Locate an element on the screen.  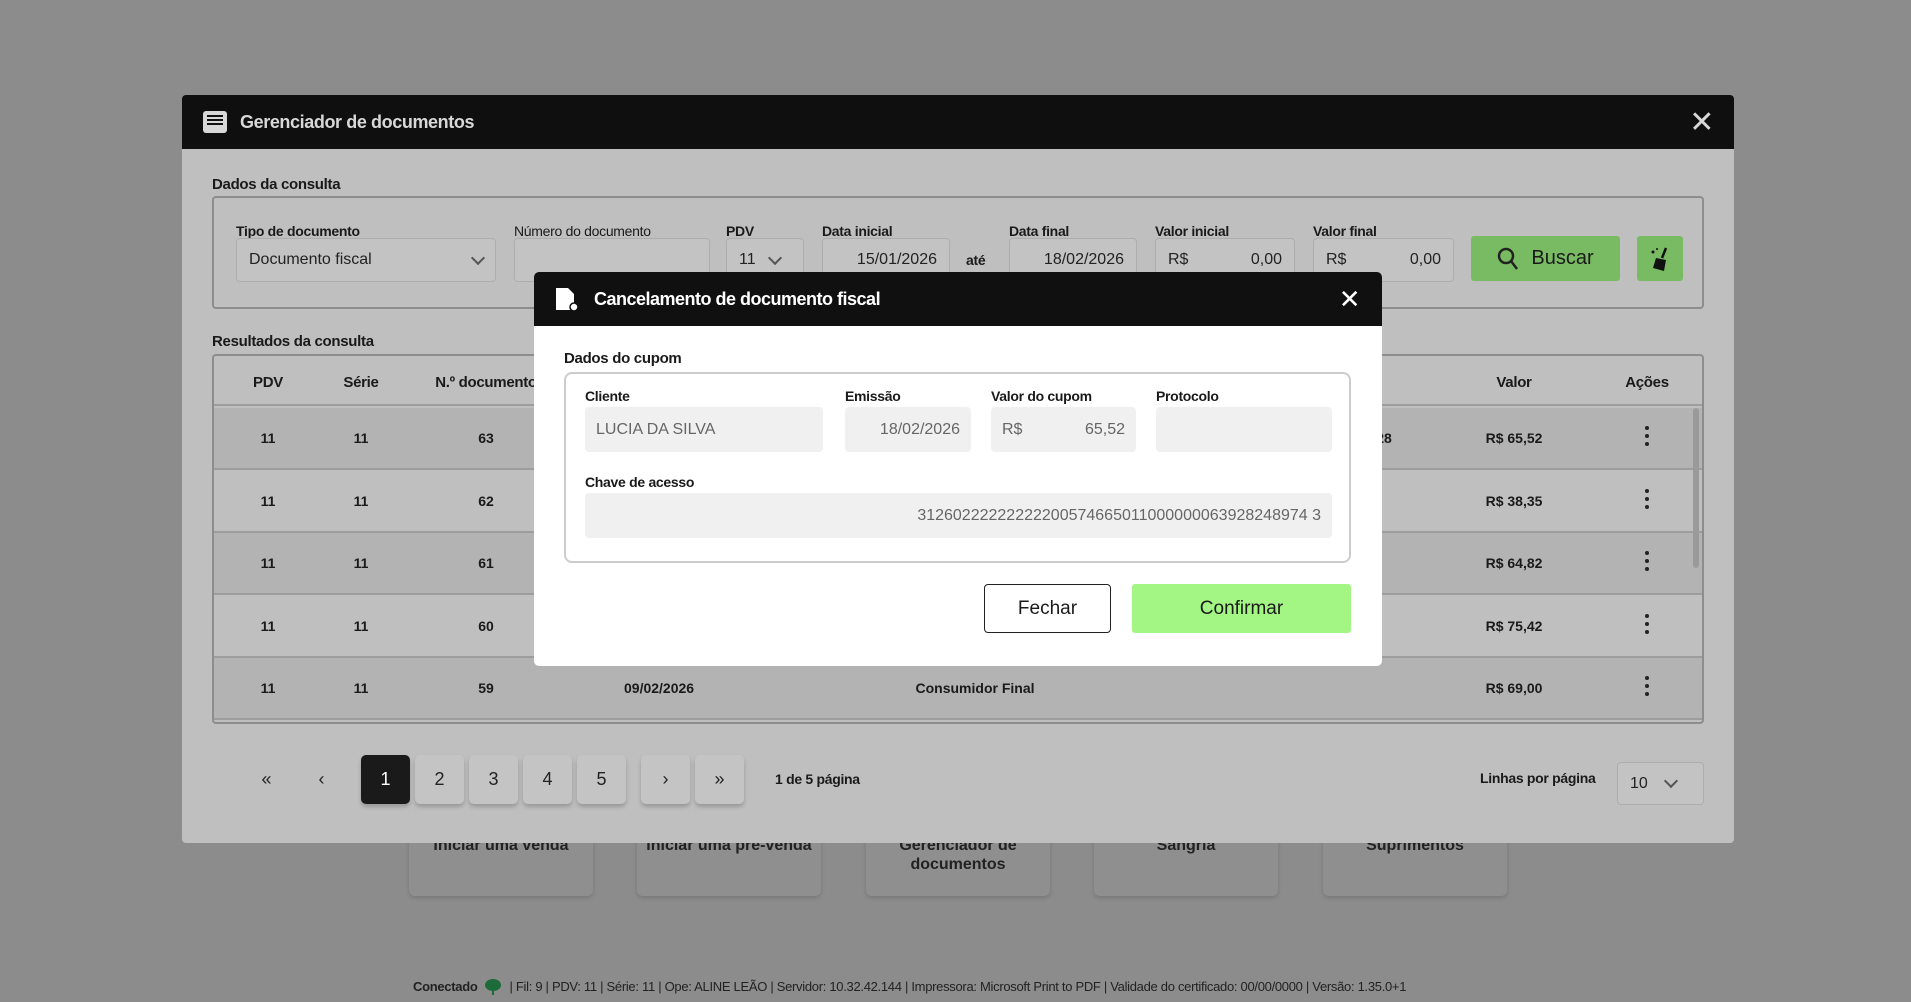
currency-label: R$ is located at coordinates (1012, 429).